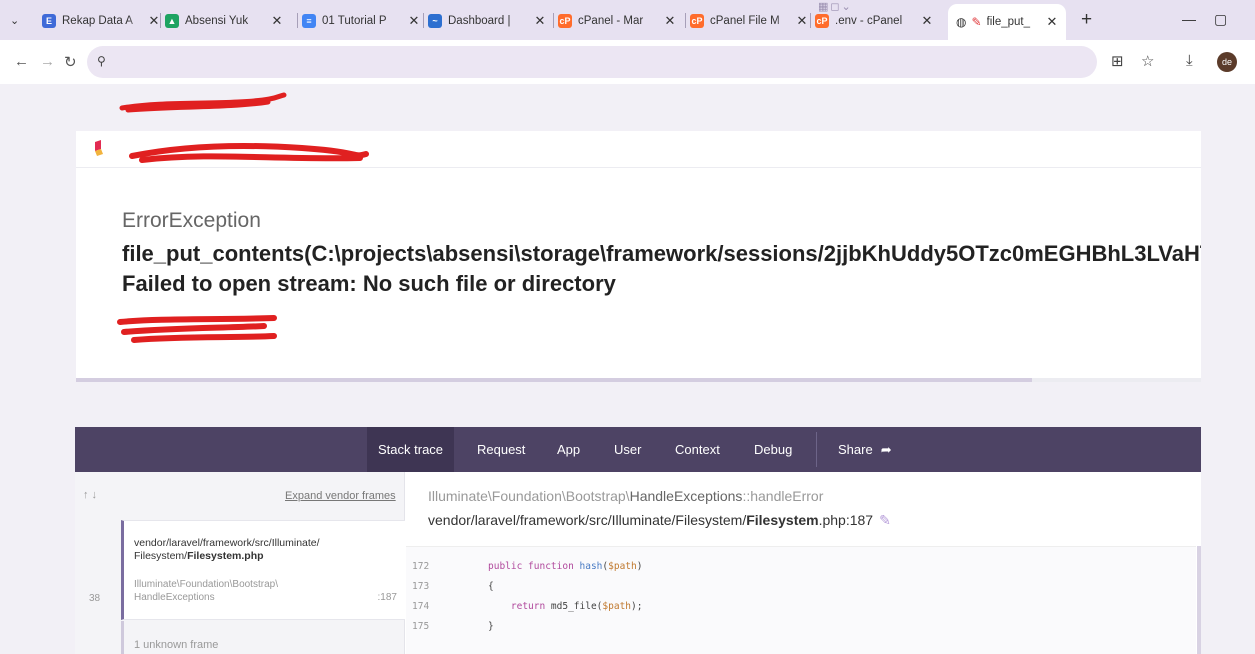 Image resolution: width=1255 pixels, height=654 pixels. I want to click on tab-title: Dashboard |, so click(479, 20).